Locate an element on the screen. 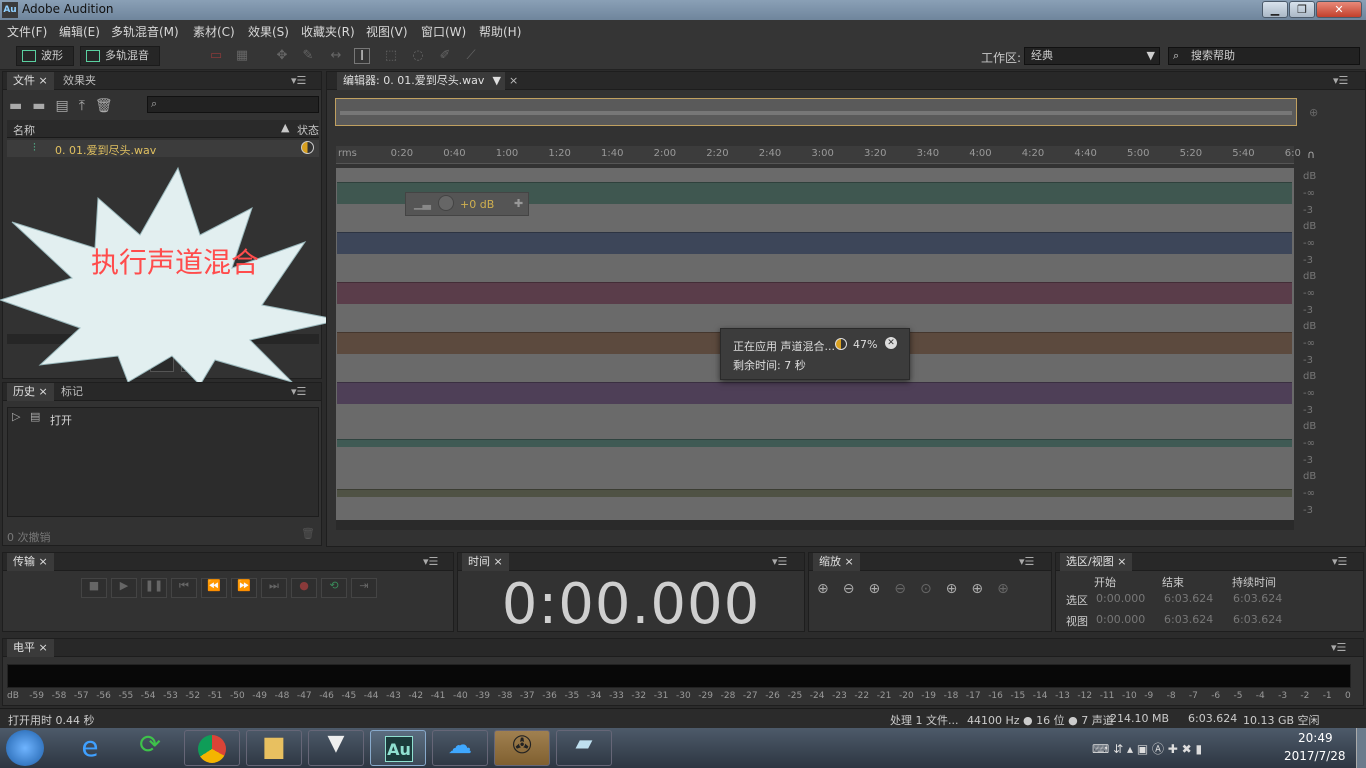 This screenshot has height=768, width=1366. workspace-select: 经典 ▼ is located at coordinates (1092, 56).